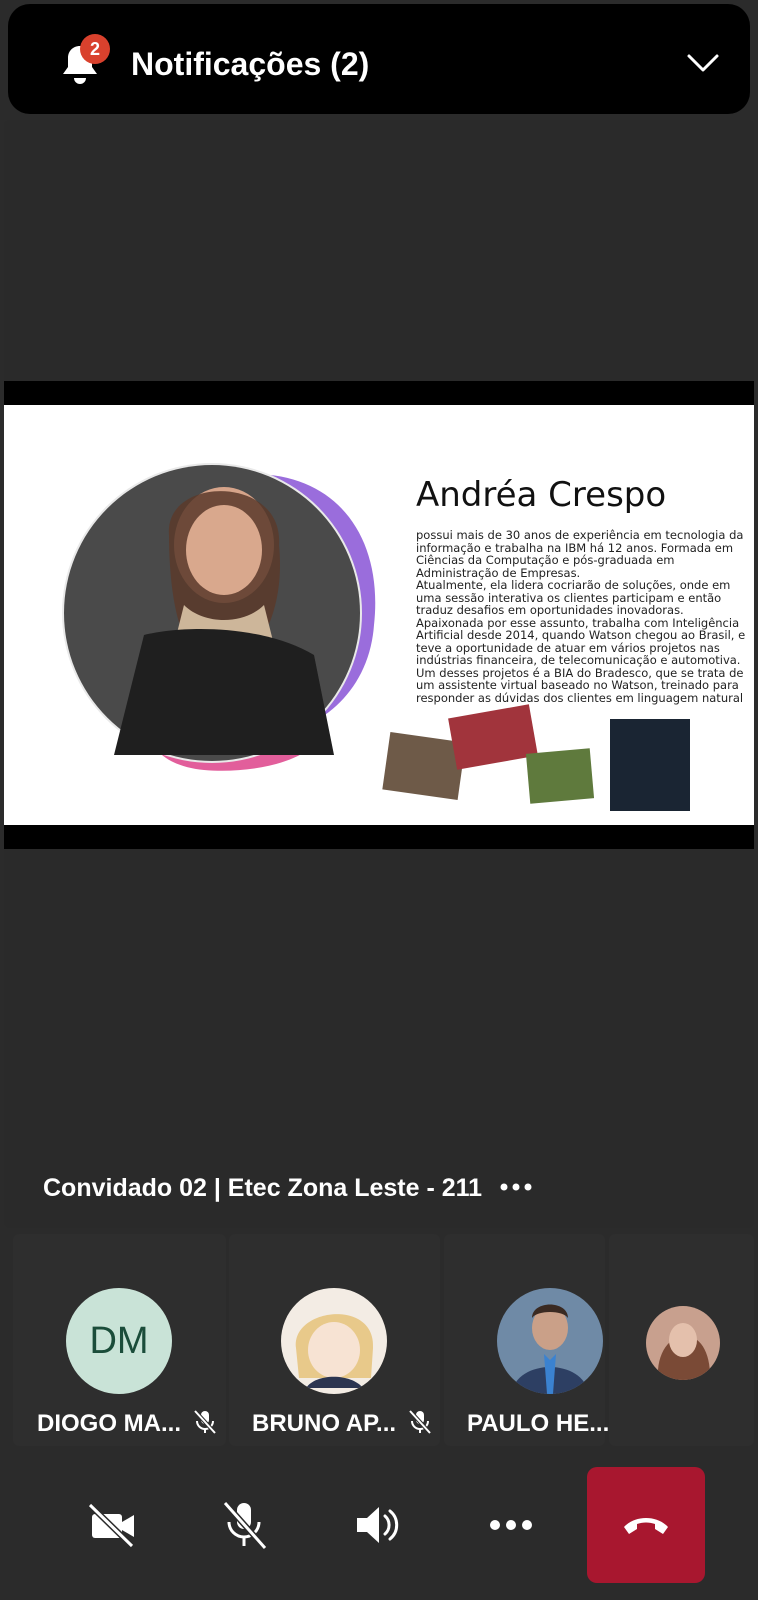  I want to click on notifications-title: Notificações (2), so click(250, 64).